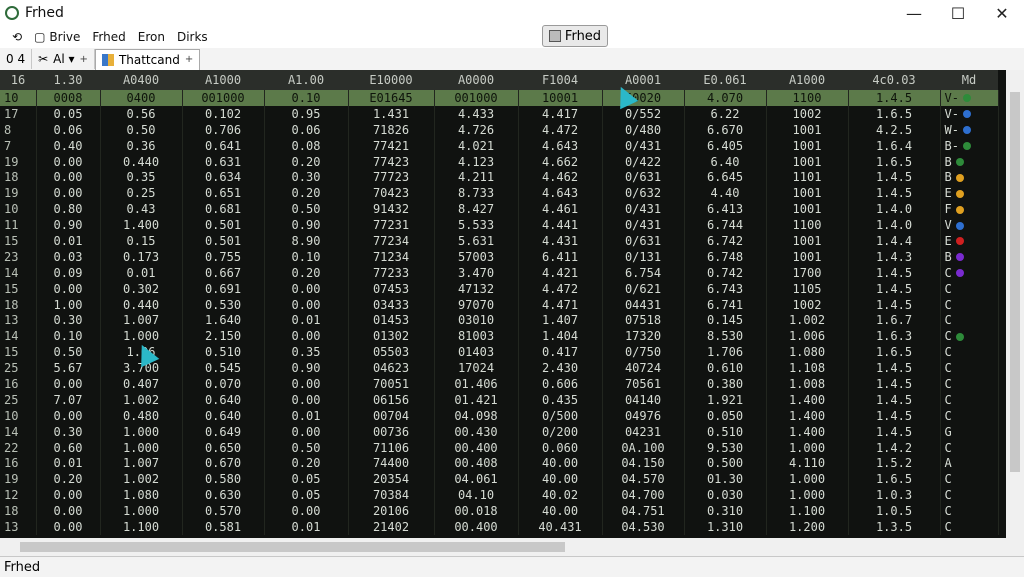  What do you see at coordinates (391, 479) in the screenshot?
I see `table-cell: 20354` at bounding box center [391, 479].